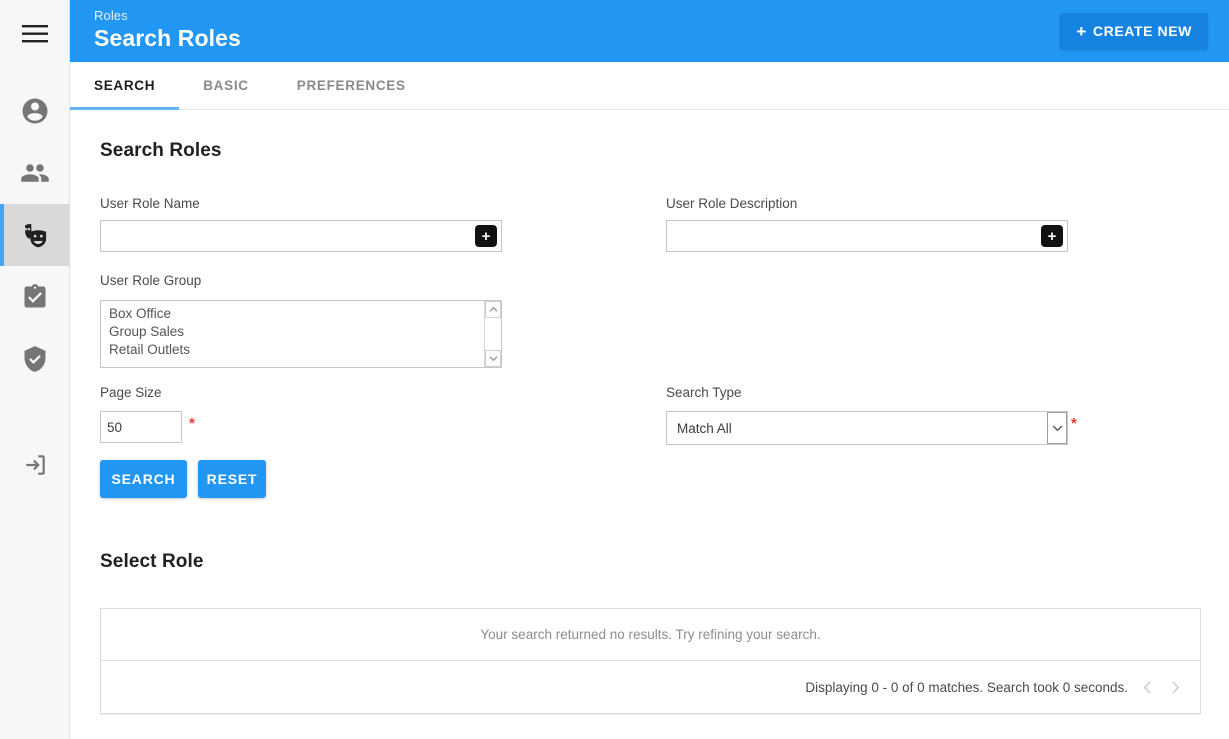 This screenshot has width=1229, height=739. Describe the element at coordinates (111, 15) in the screenshot. I see `breadcrumb: Roles` at that location.